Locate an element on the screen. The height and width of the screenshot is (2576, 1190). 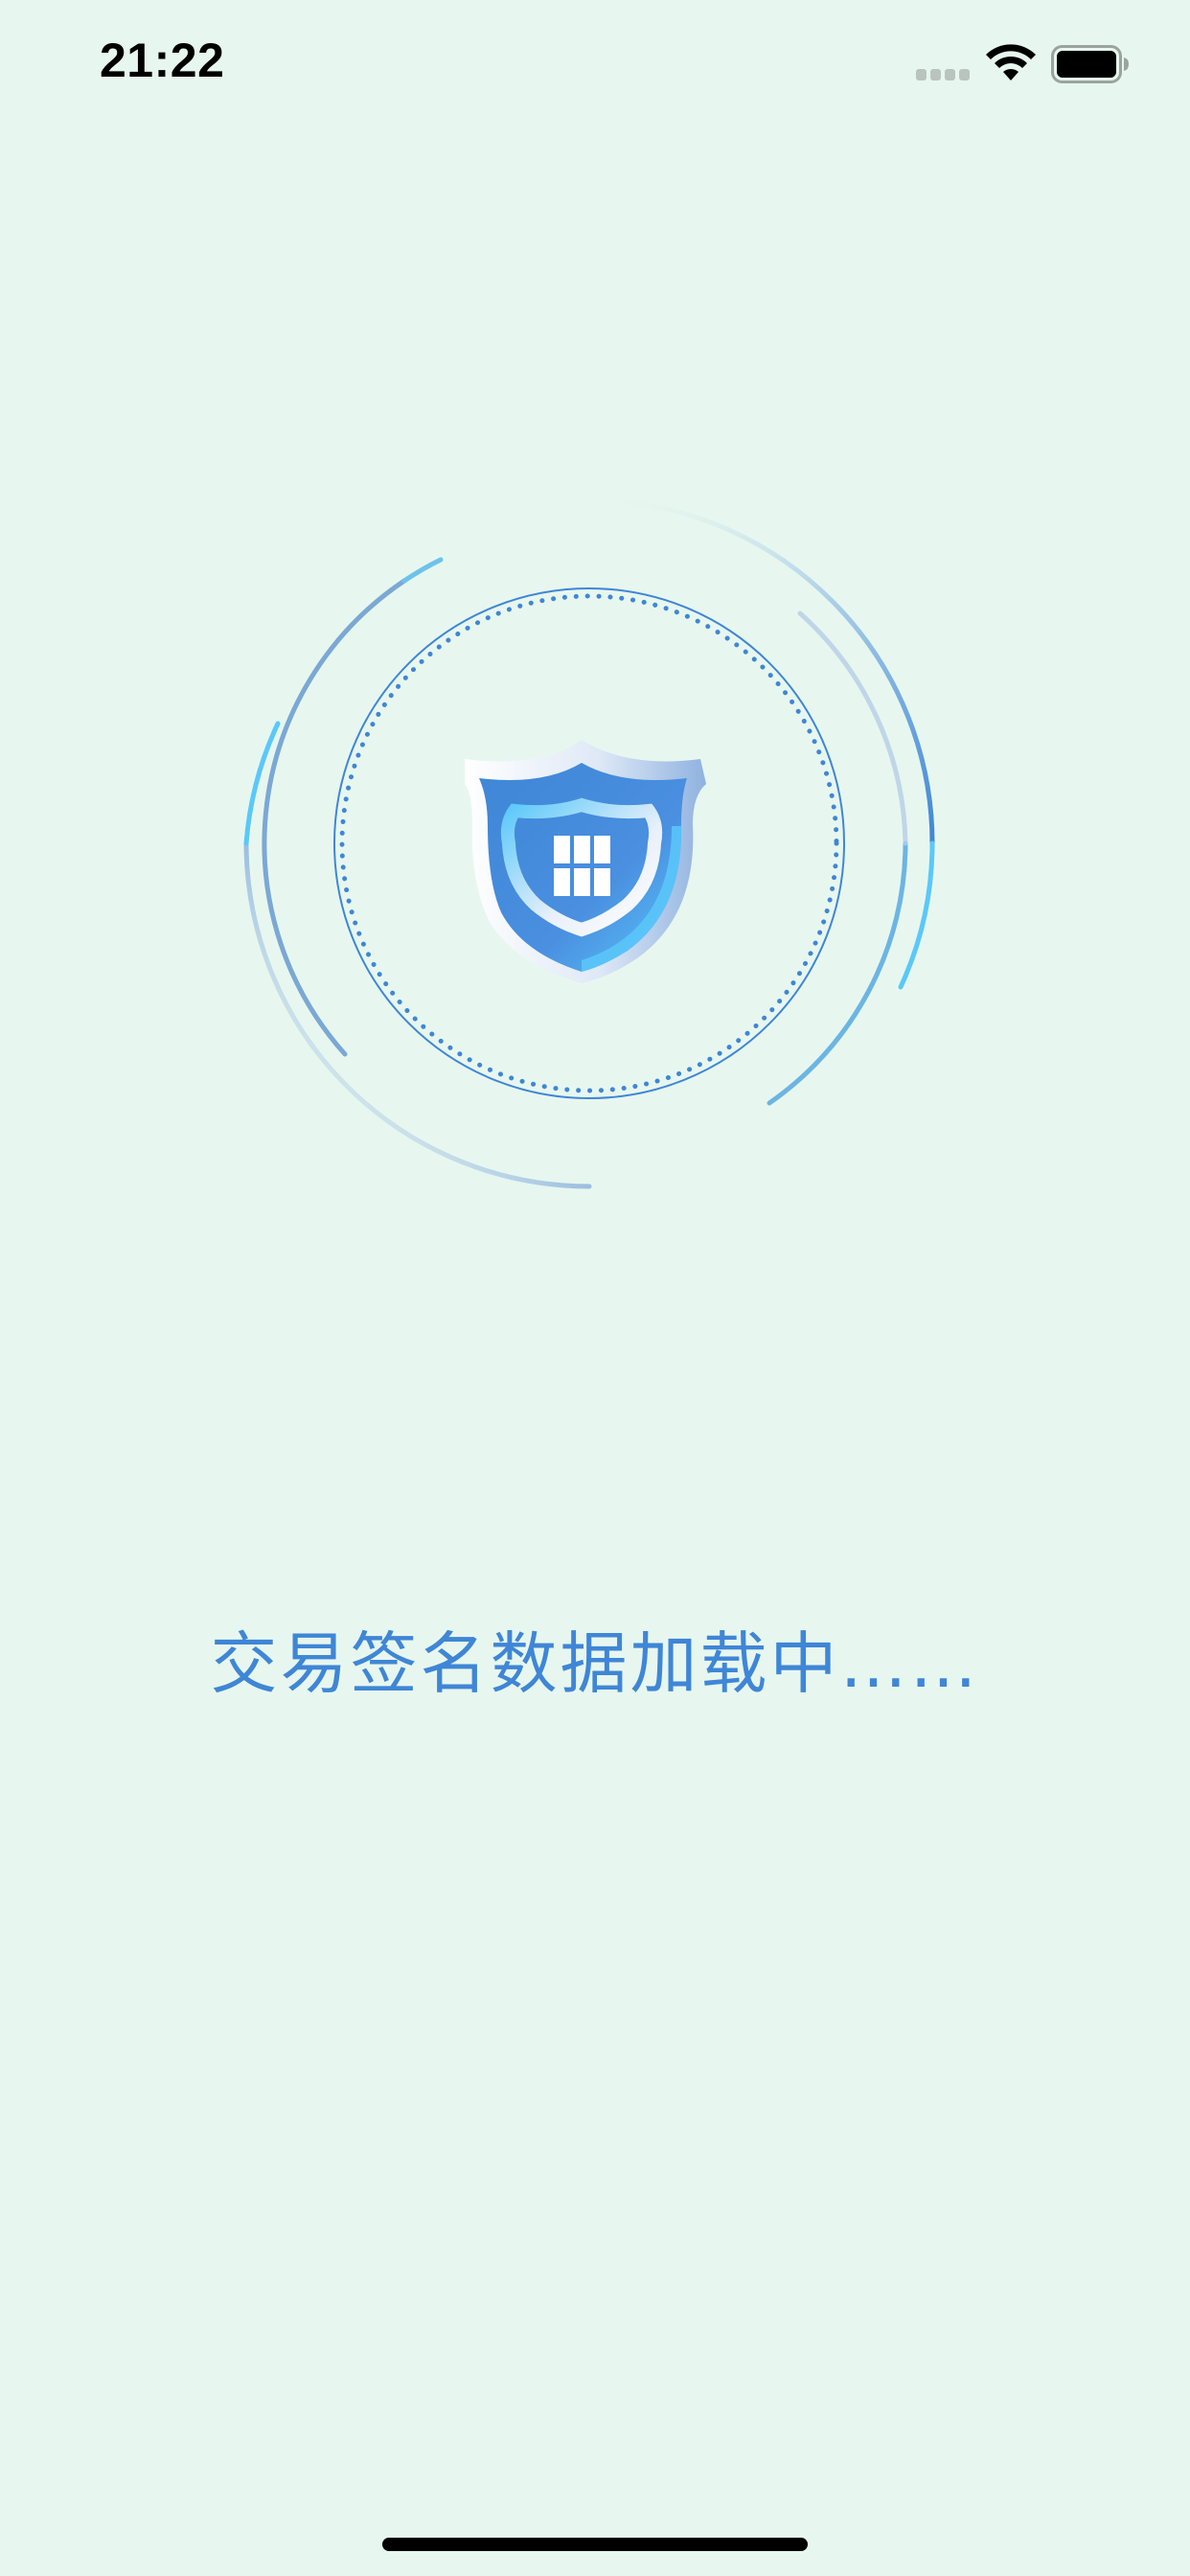
shield-icon is located at coordinates (586, 861).